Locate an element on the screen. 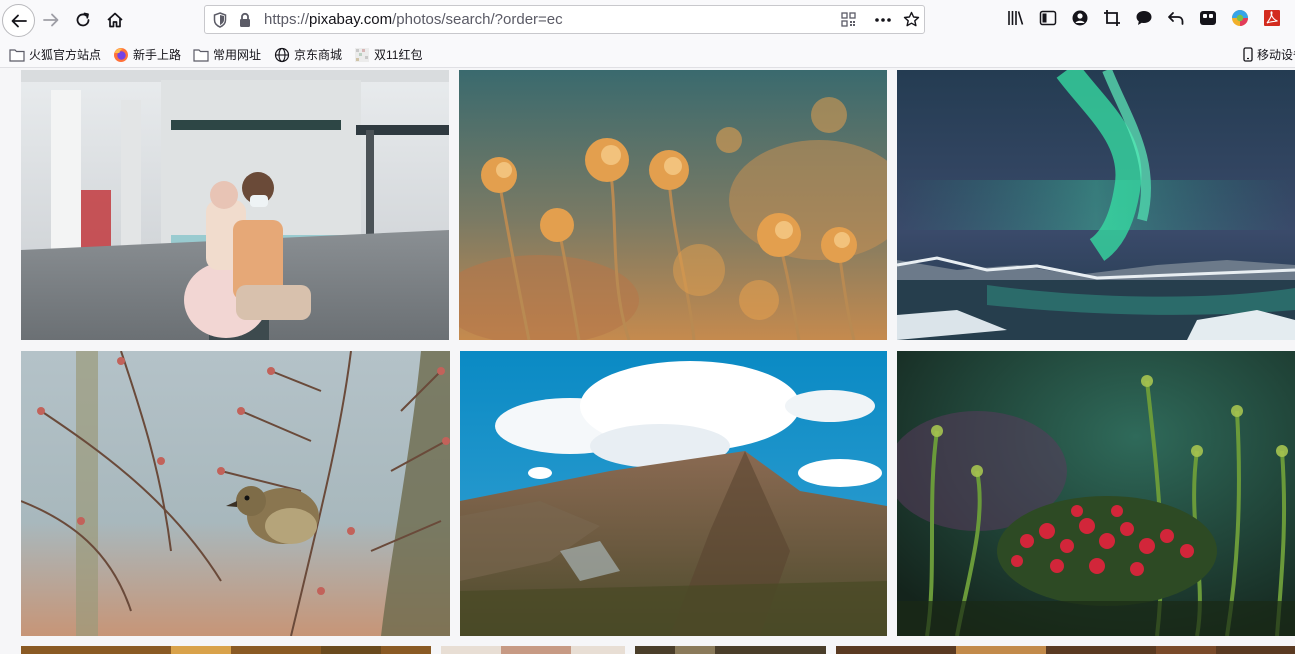  bookmarks-toolbar: 火狐官方站点 新手上路 常用网址 京东商城 双11红包 移动设 is located at coordinates (647, 54).